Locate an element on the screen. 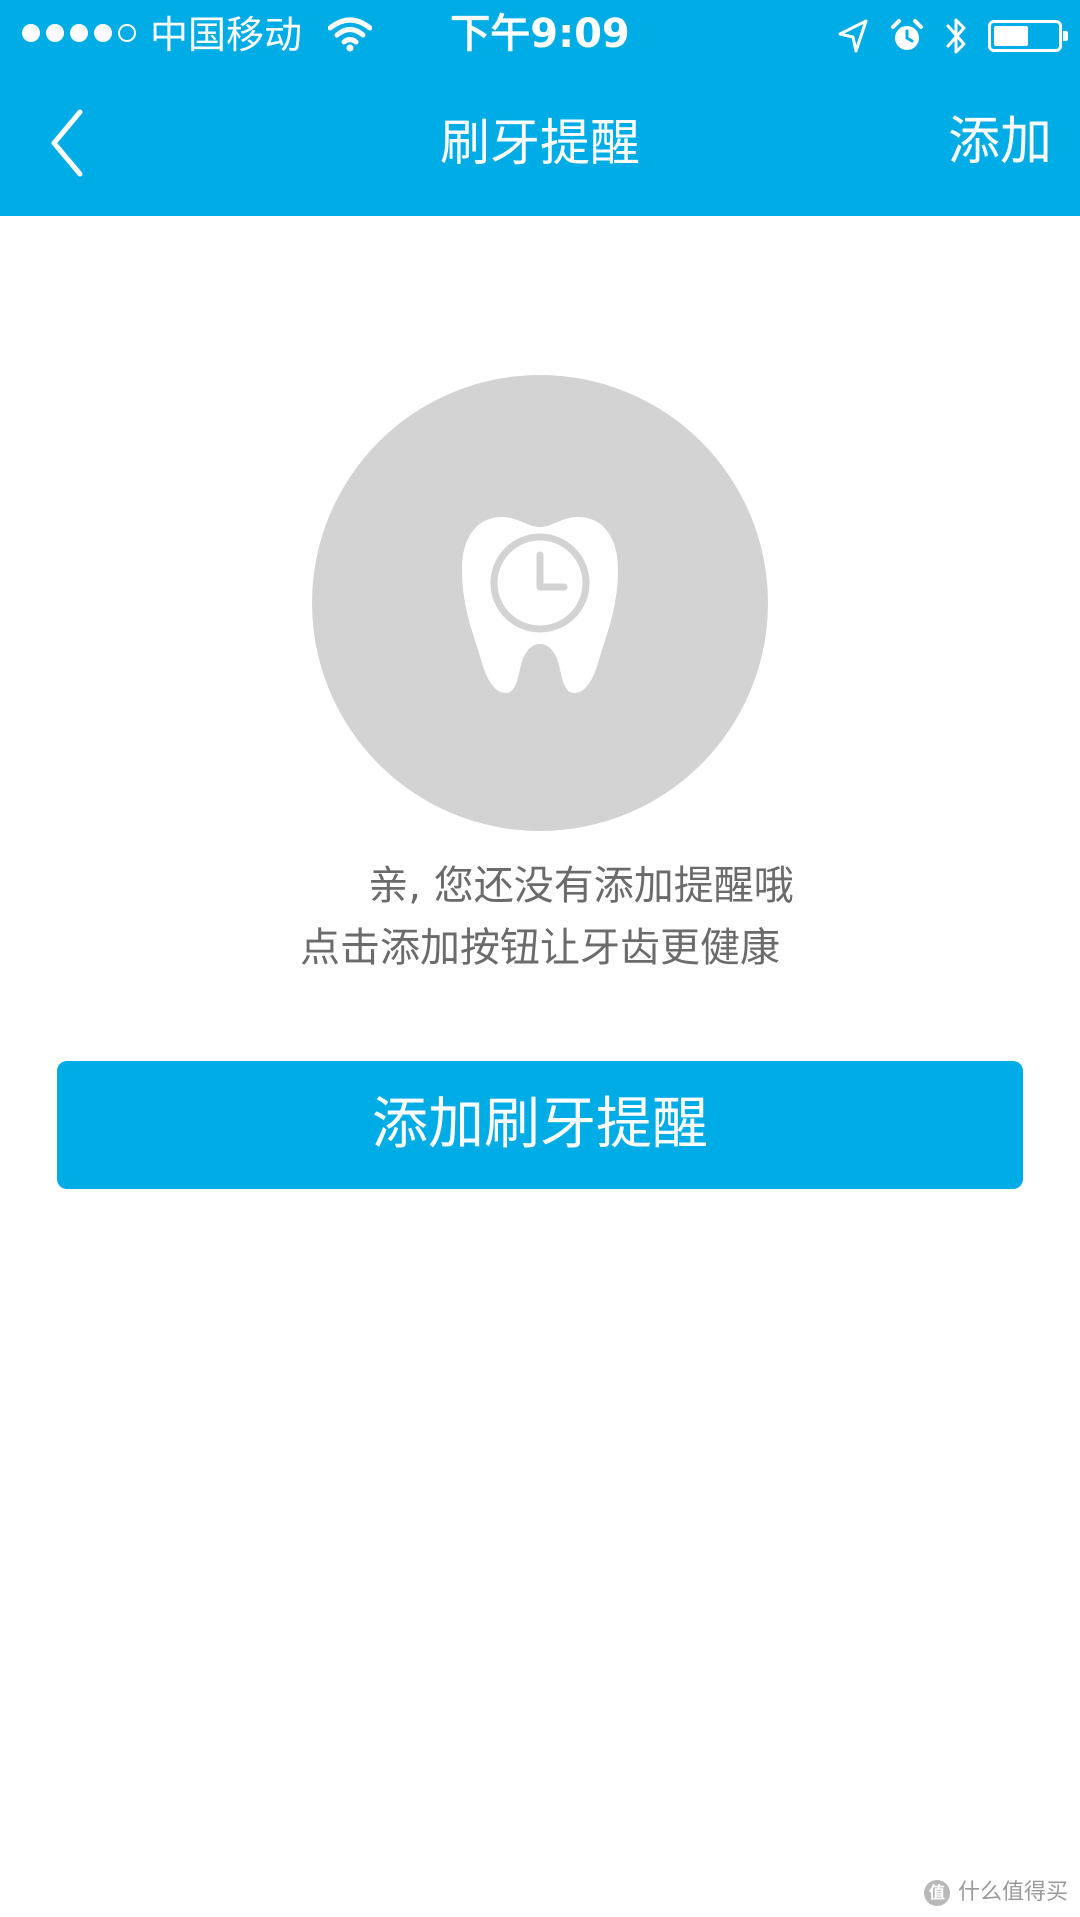  add-reminder-button: 添加刷牙提醒 is located at coordinates (540, 1125).